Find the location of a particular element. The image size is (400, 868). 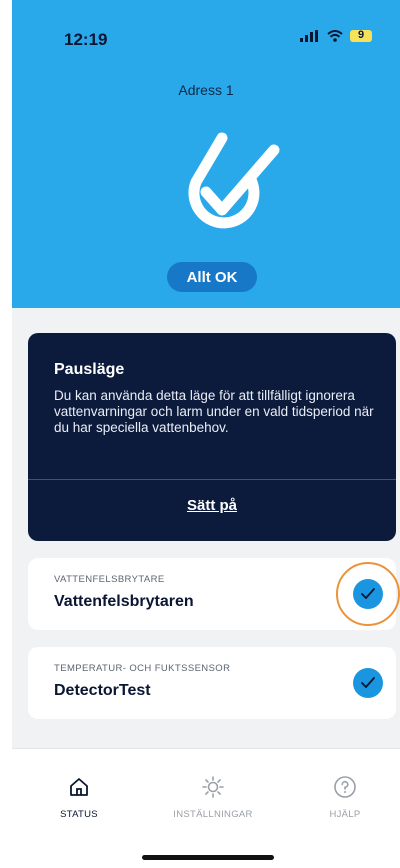

device-name: Vattenfelsbrytaren is located at coordinates (124, 601).